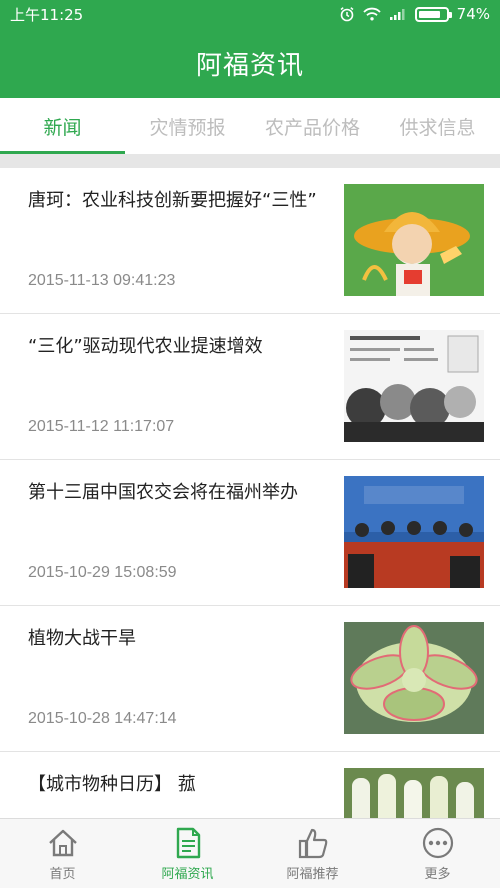 Image resolution: width=500 pixels, height=888 pixels. I want to click on news-document-icon, so click(188, 843).